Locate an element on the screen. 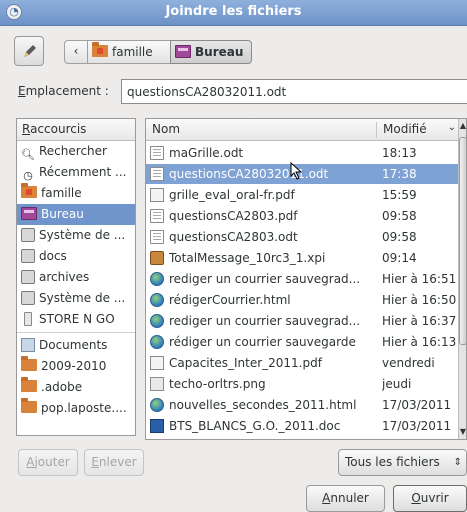  path-bar: ‹ famille Bureau is located at coordinates (240, 52).